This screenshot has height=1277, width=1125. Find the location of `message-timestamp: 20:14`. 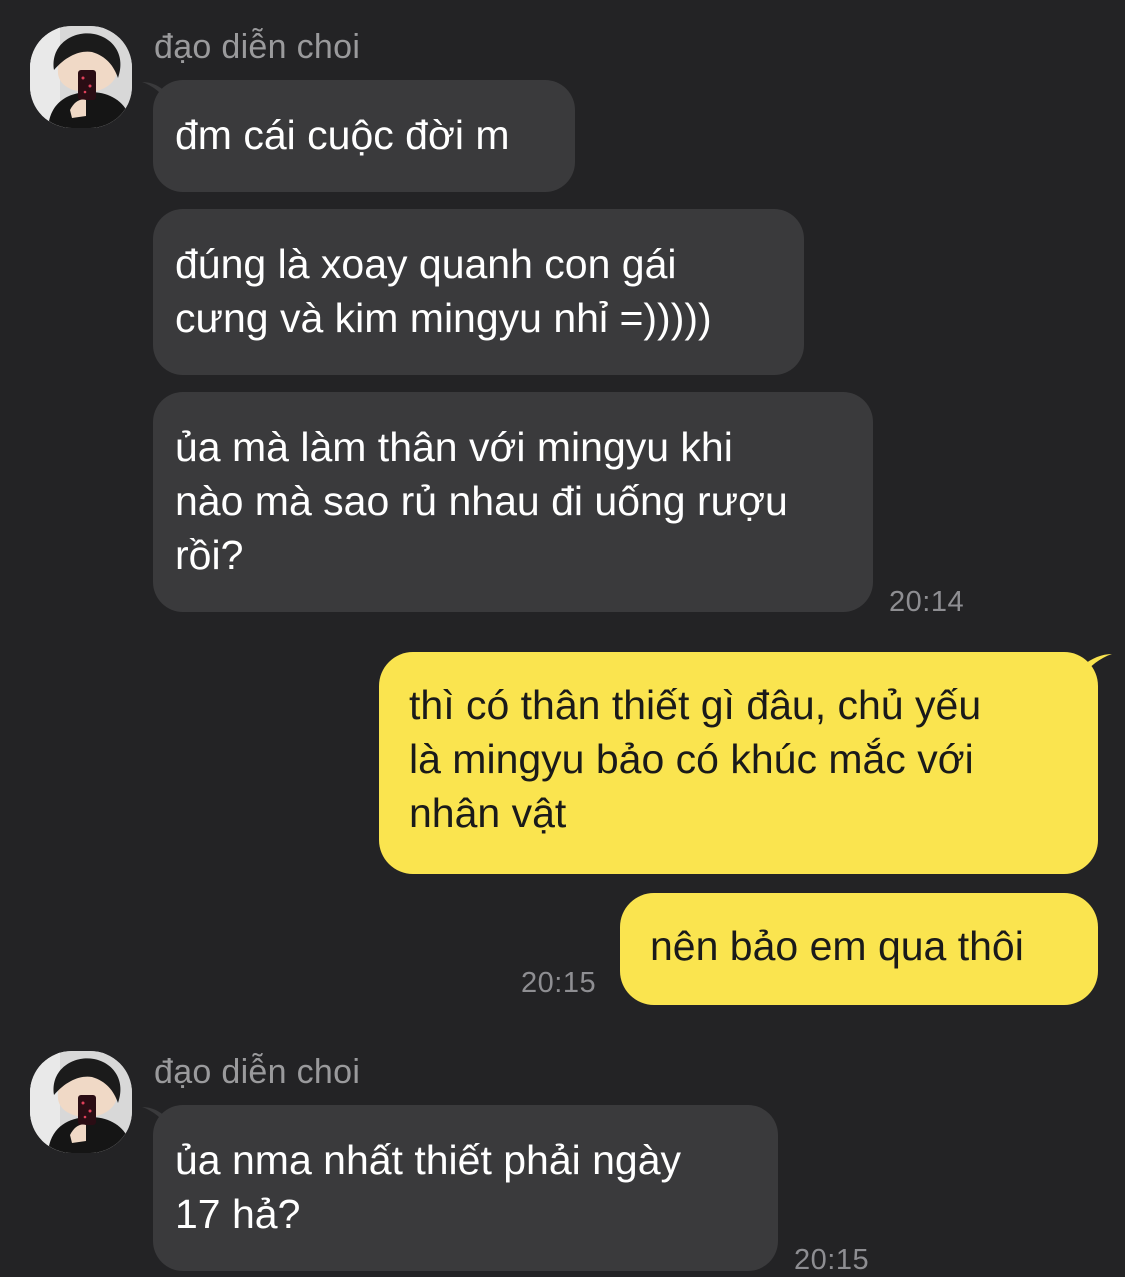

message-timestamp: 20:14 is located at coordinates (927, 602).